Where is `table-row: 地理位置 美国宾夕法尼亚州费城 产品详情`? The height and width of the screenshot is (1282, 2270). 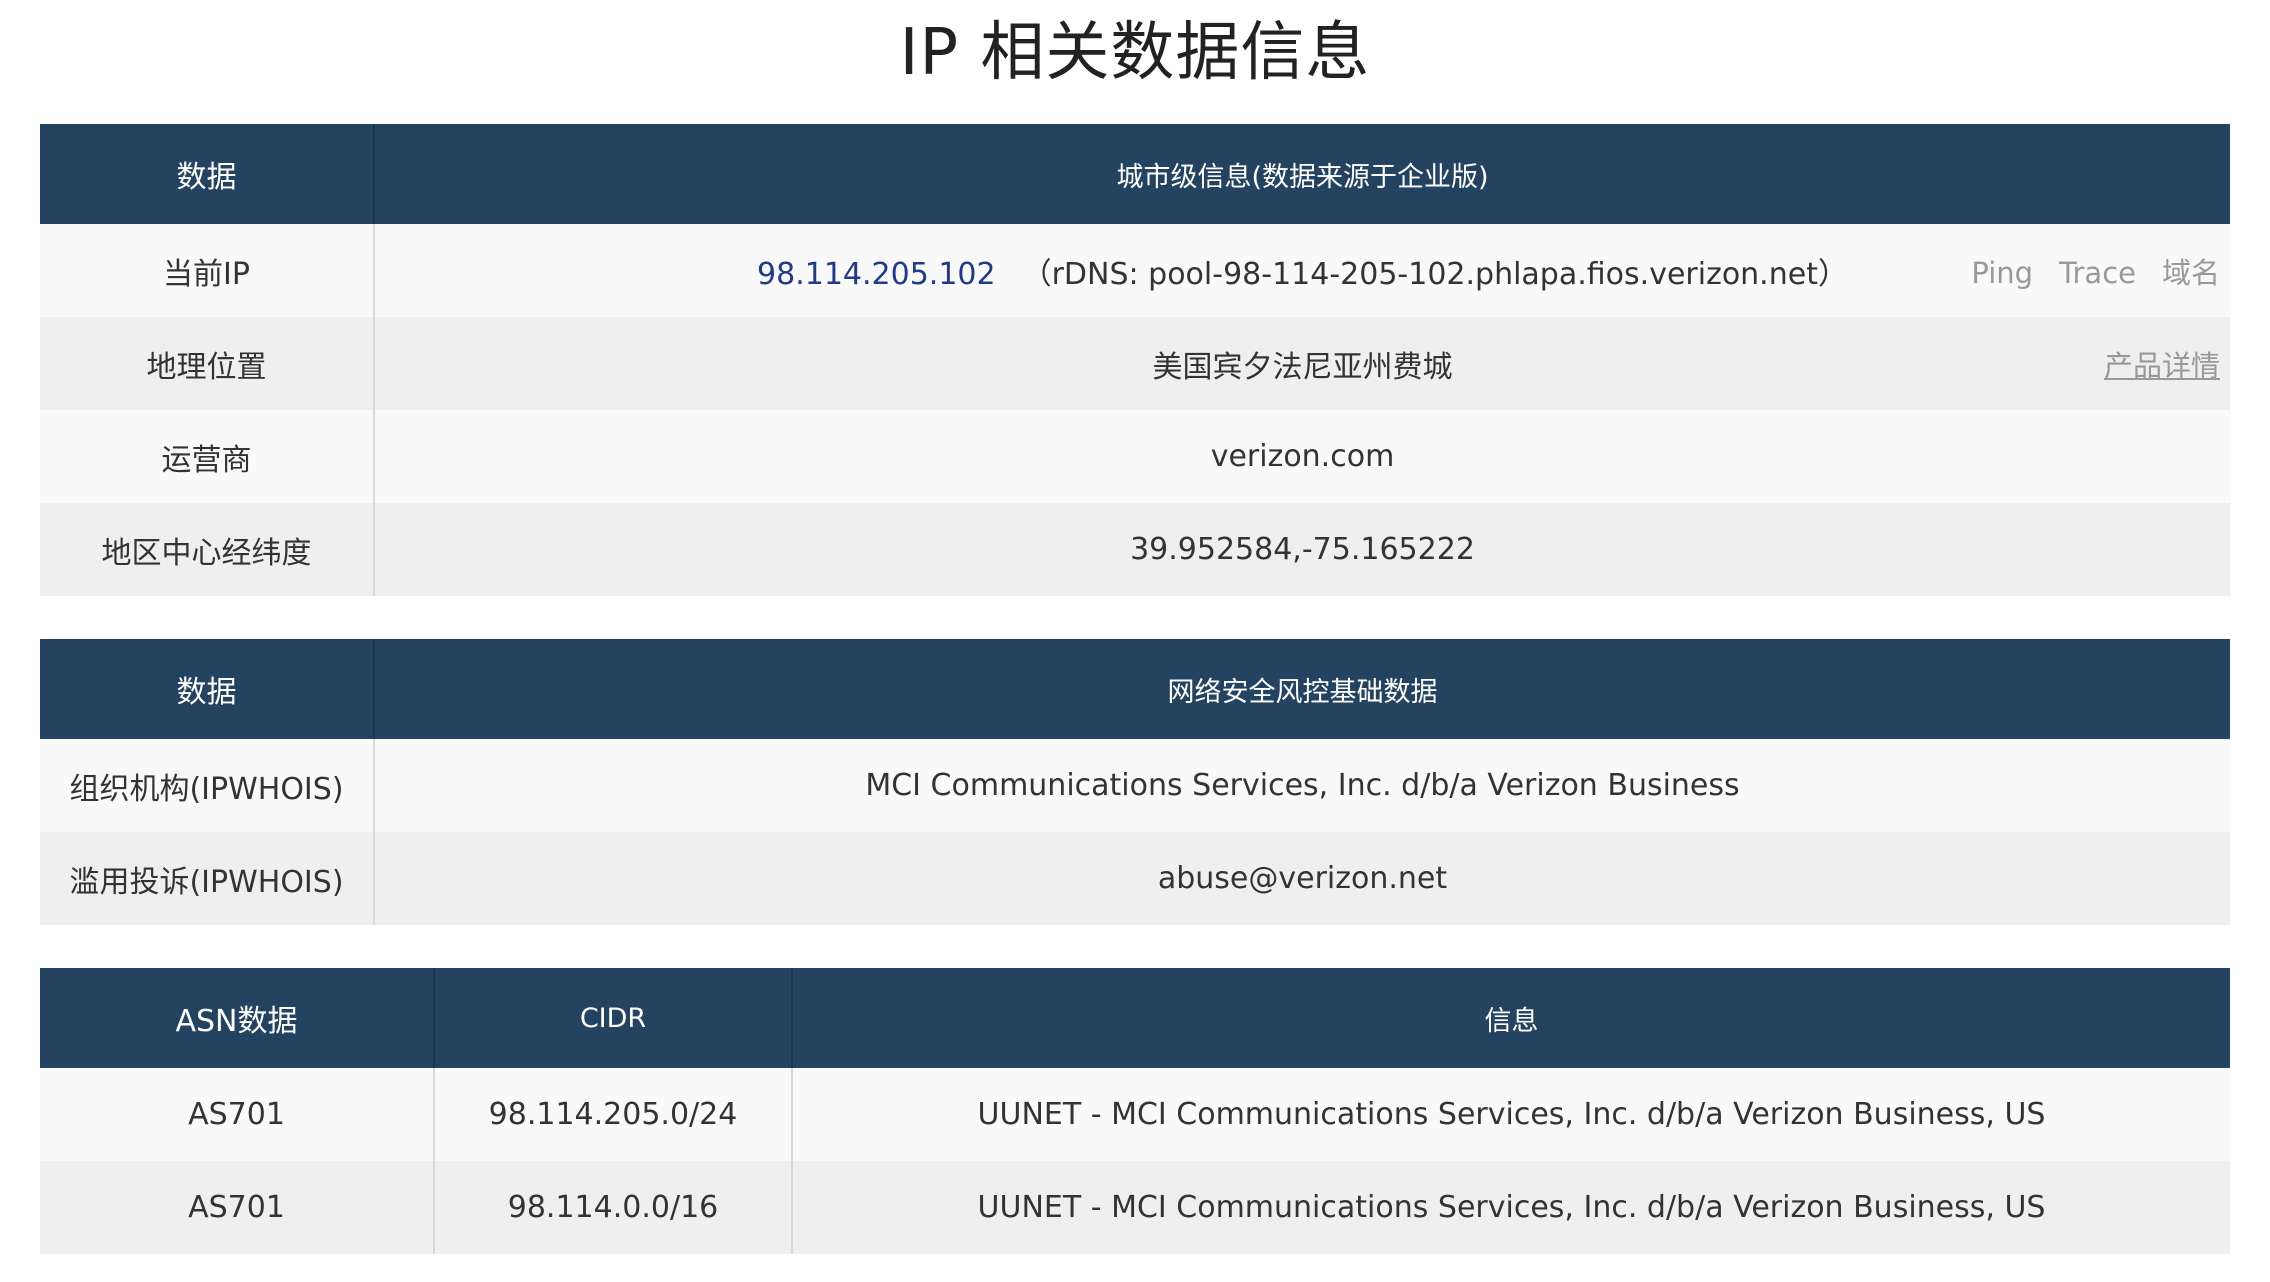
table-row: 地理位置 美国宾夕法尼亚州费城 产品详情 is located at coordinates (1135, 363).